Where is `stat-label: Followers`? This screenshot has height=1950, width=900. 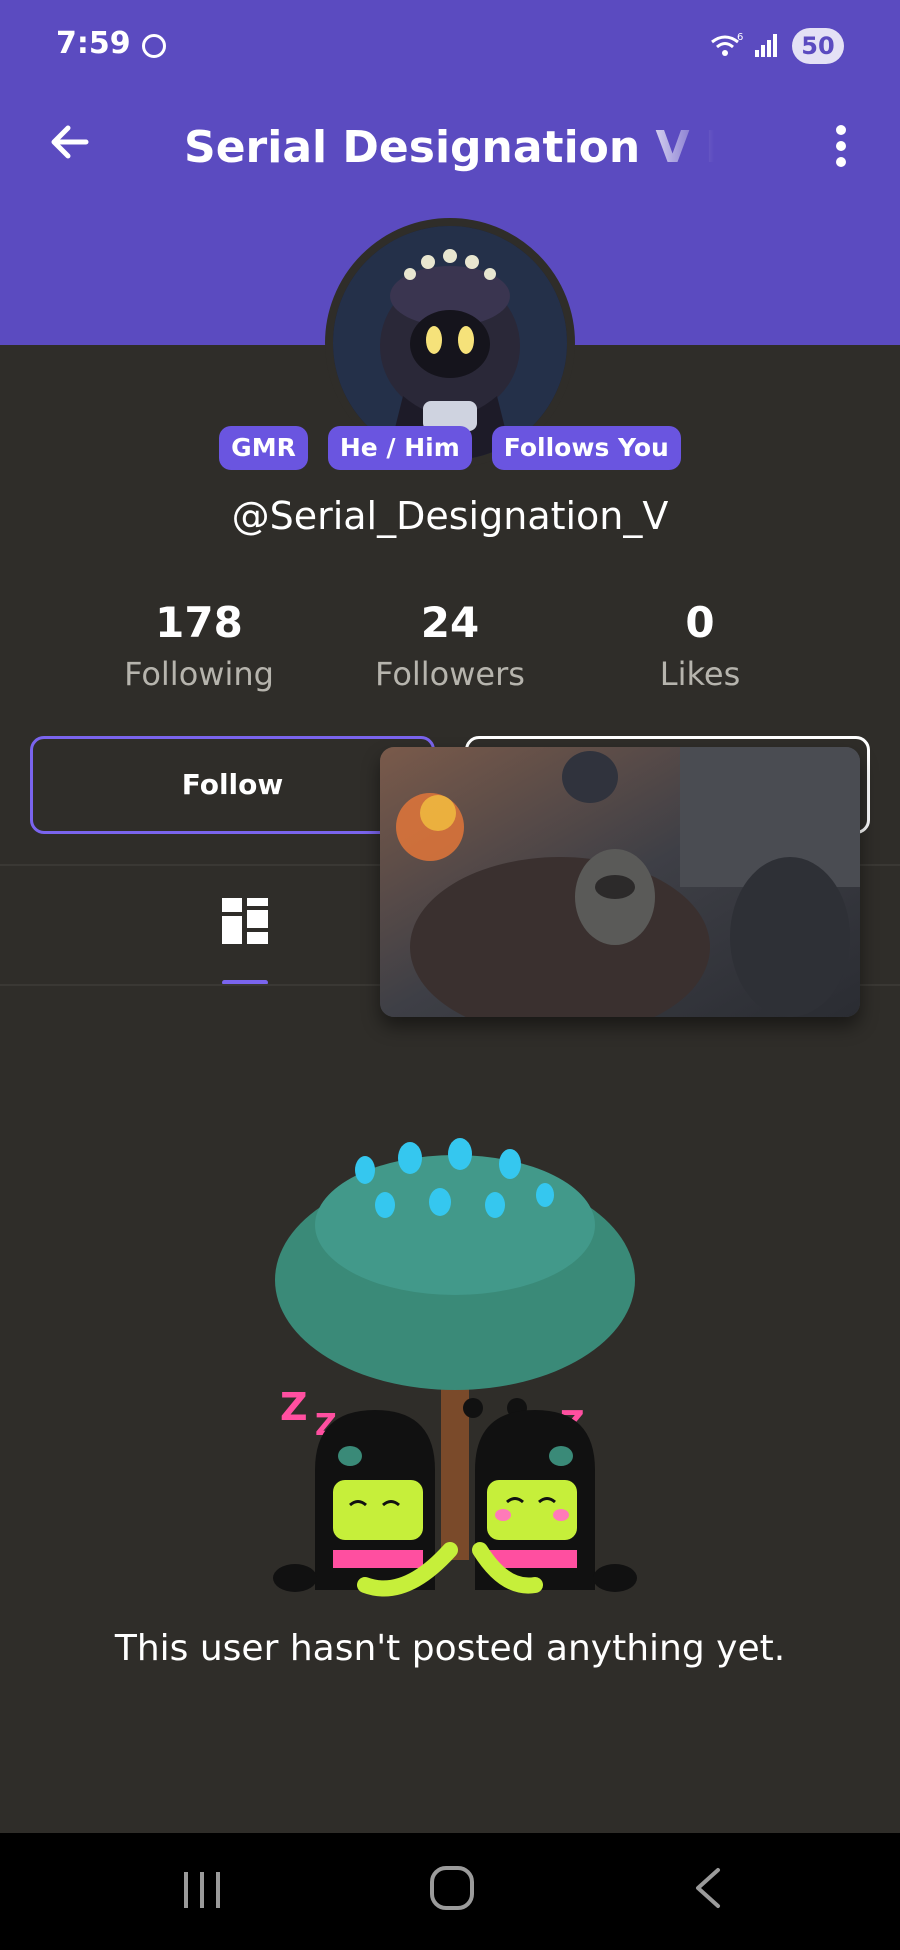 stat-label: Followers is located at coordinates (450, 674).